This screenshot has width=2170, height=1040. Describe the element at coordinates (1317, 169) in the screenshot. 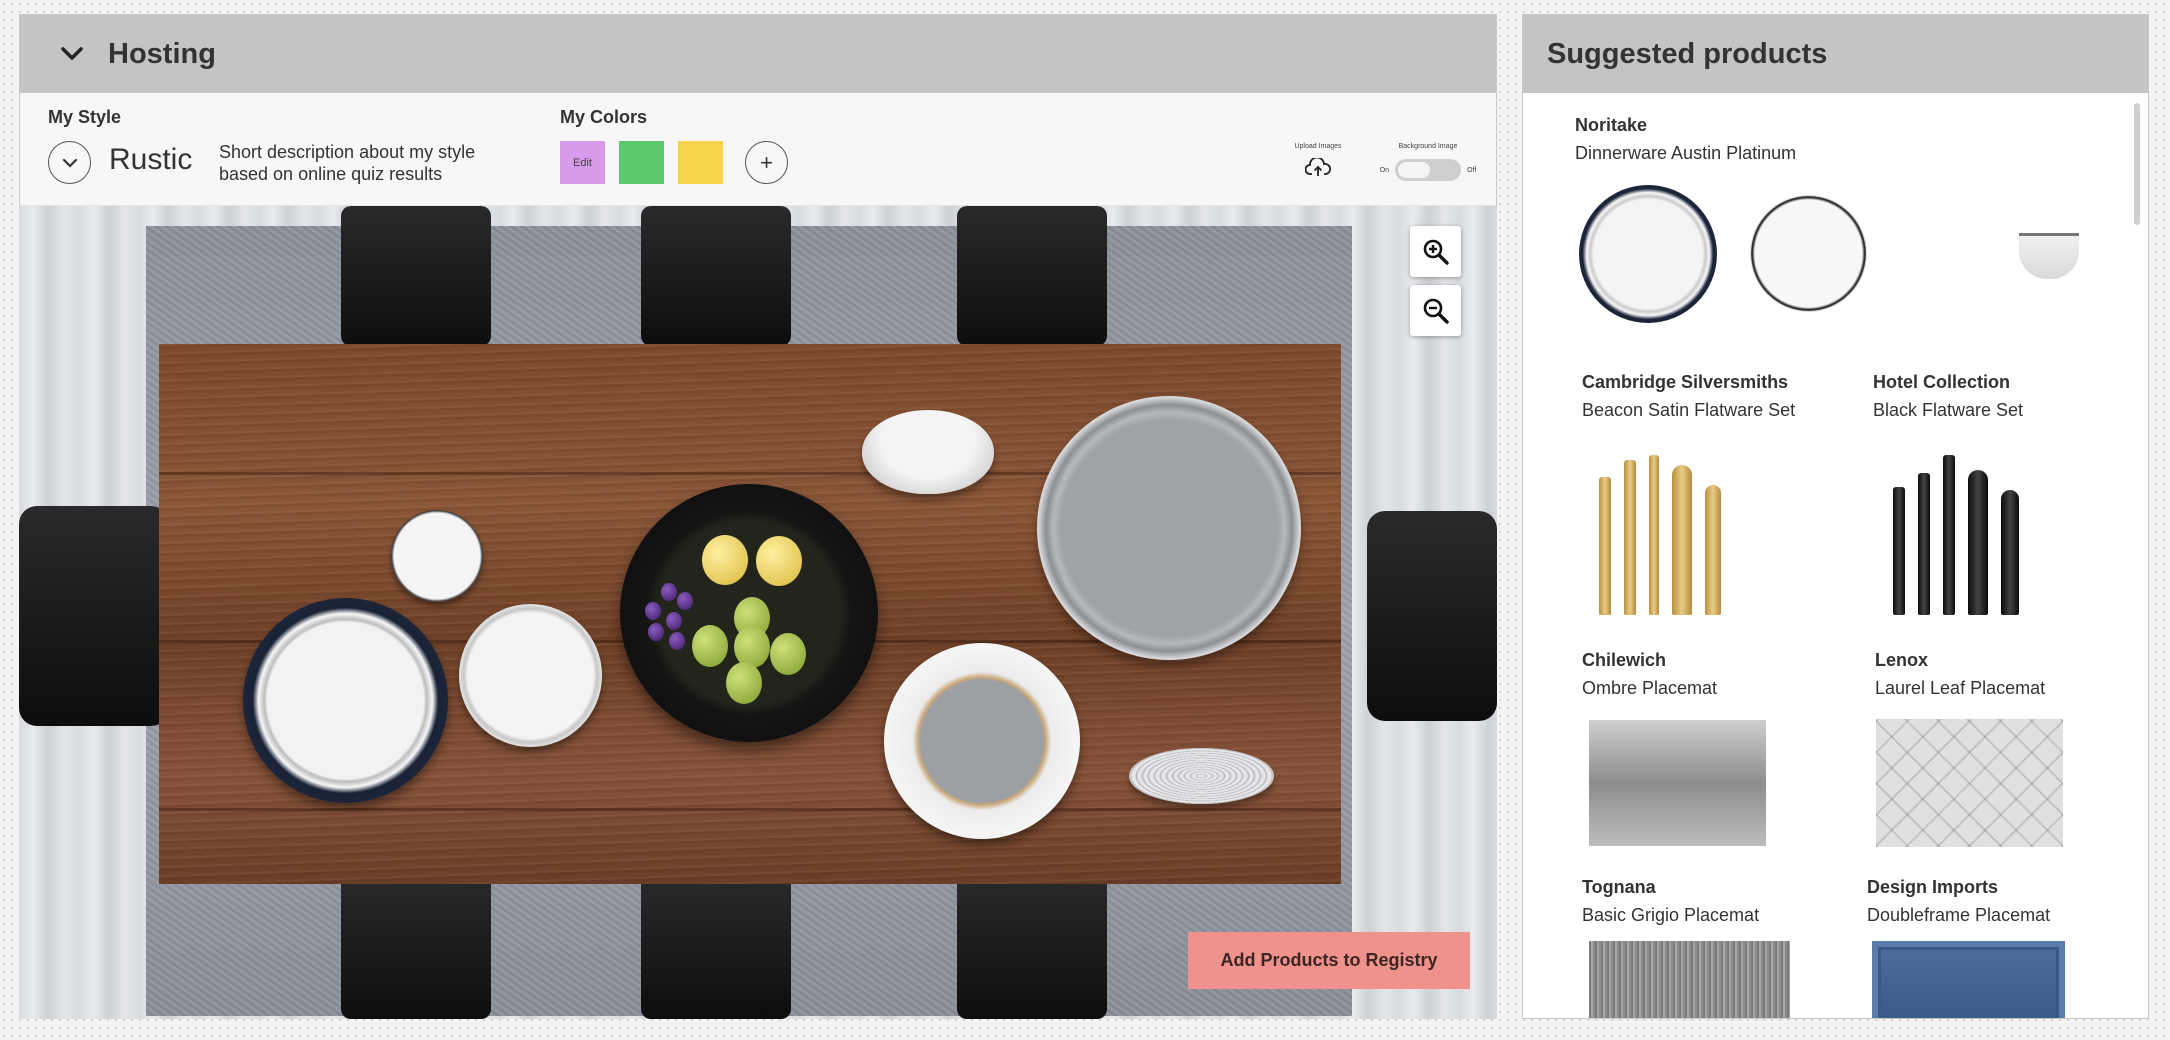

I see `cloud-upload-icon` at that location.